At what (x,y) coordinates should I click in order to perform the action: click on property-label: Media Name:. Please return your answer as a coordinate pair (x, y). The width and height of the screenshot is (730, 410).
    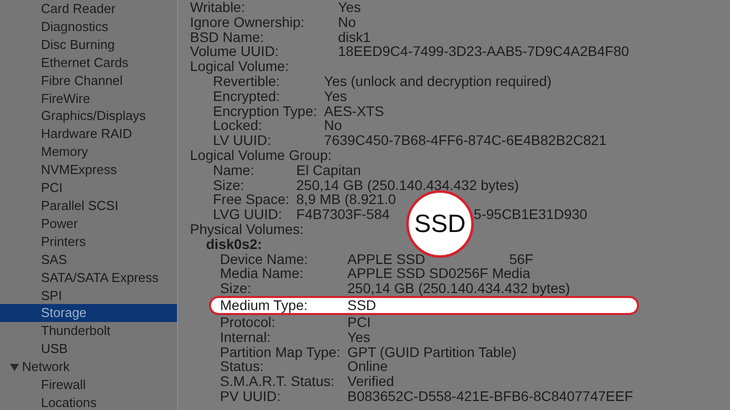
    Looking at the image, I should click on (262, 274).